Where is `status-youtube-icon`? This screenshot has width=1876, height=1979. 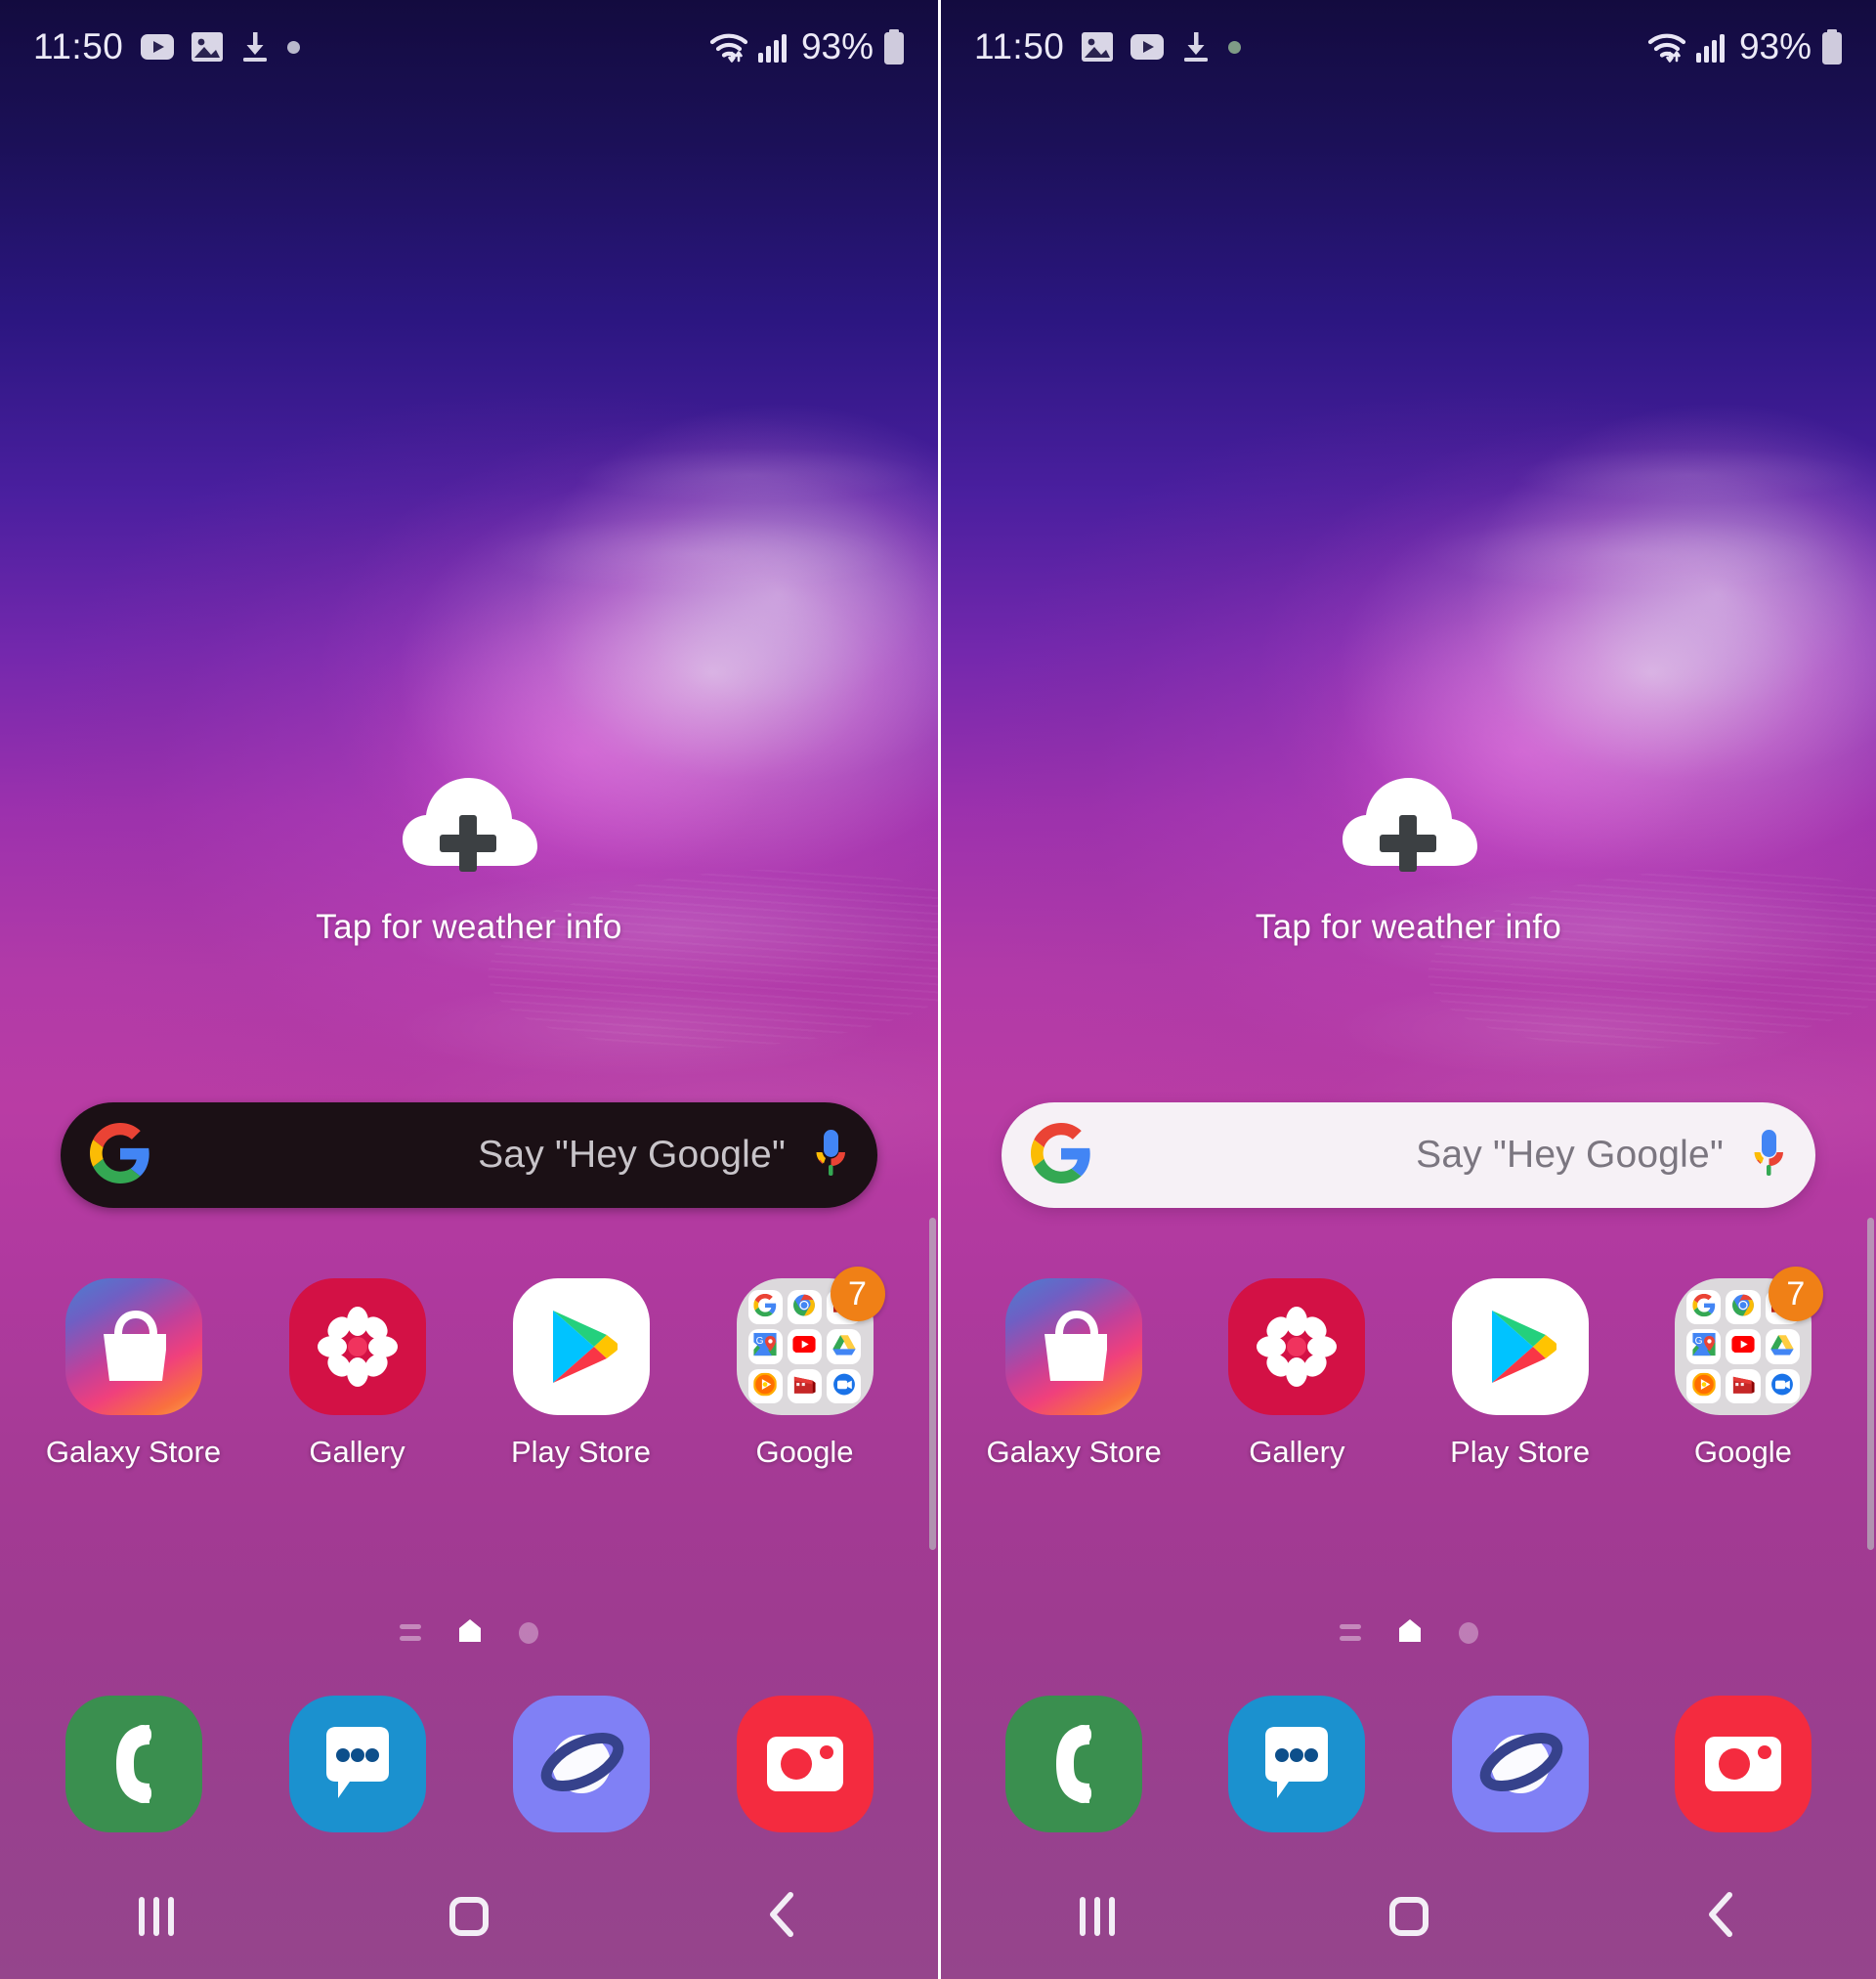 status-youtube-icon is located at coordinates (158, 47).